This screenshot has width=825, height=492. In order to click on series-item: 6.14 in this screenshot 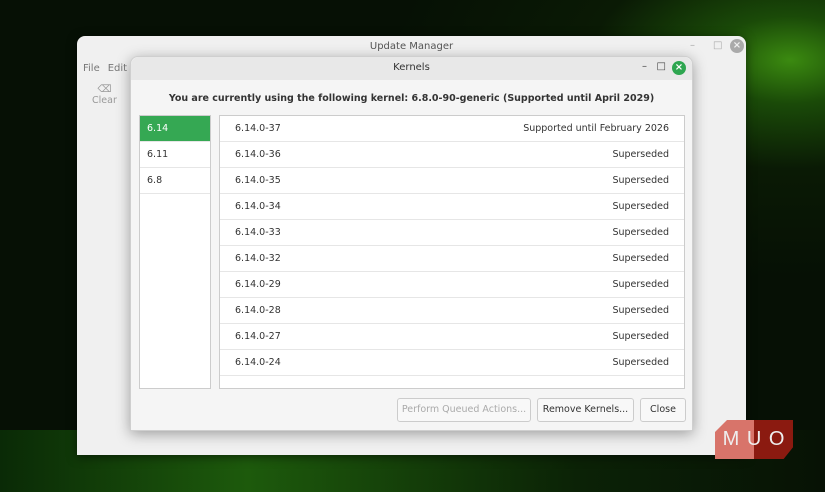, I will do `click(175, 129)`.